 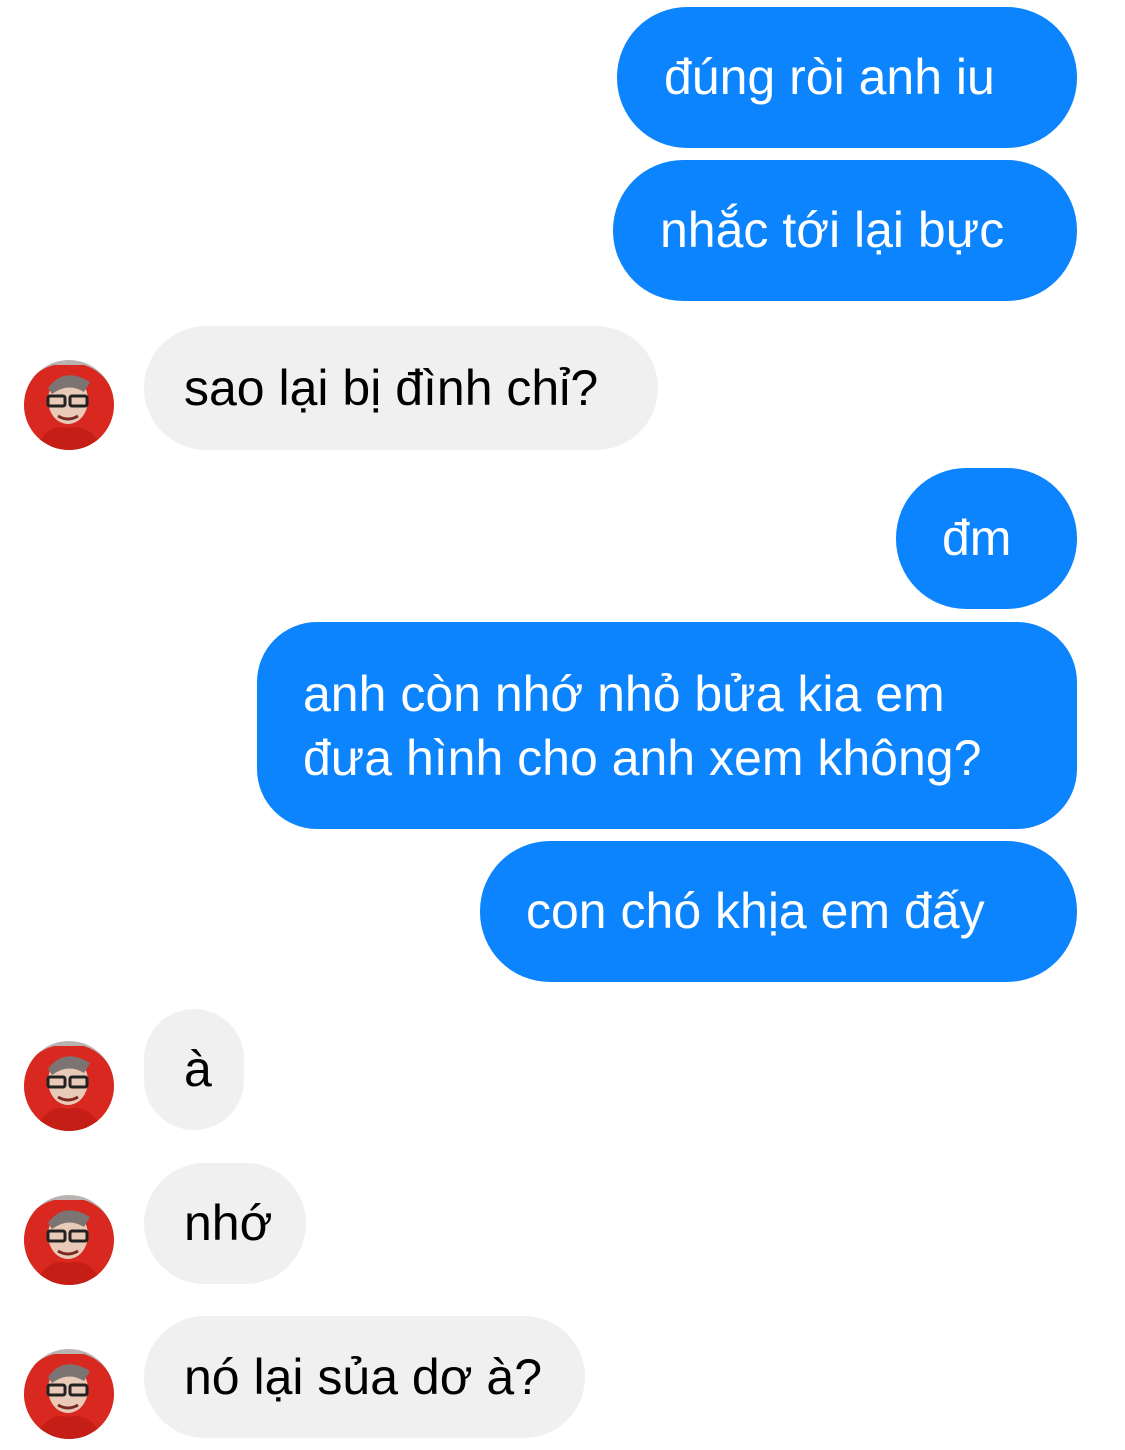 What do you see at coordinates (832, 230) in the screenshot?
I see `message-text: nhắc tới lại bực` at bounding box center [832, 230].